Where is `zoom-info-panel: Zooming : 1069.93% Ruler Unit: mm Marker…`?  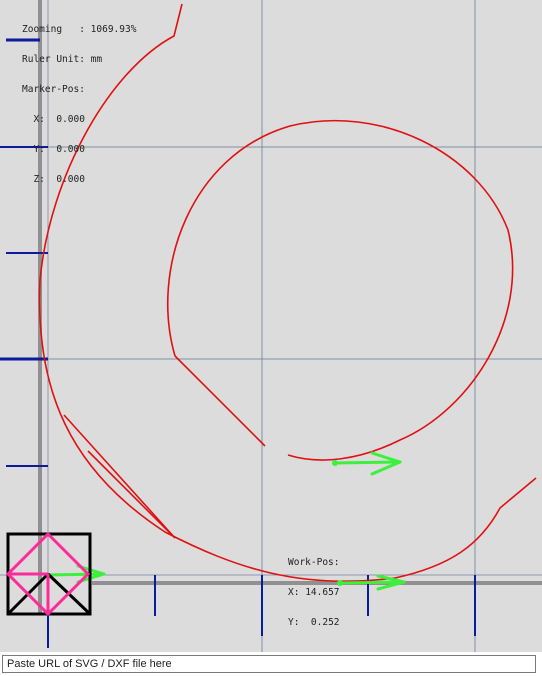
zoom-info-panel: Zooming : 1069.93% Ruler Unit: mm Marker… is located at coordinates (79, 105).